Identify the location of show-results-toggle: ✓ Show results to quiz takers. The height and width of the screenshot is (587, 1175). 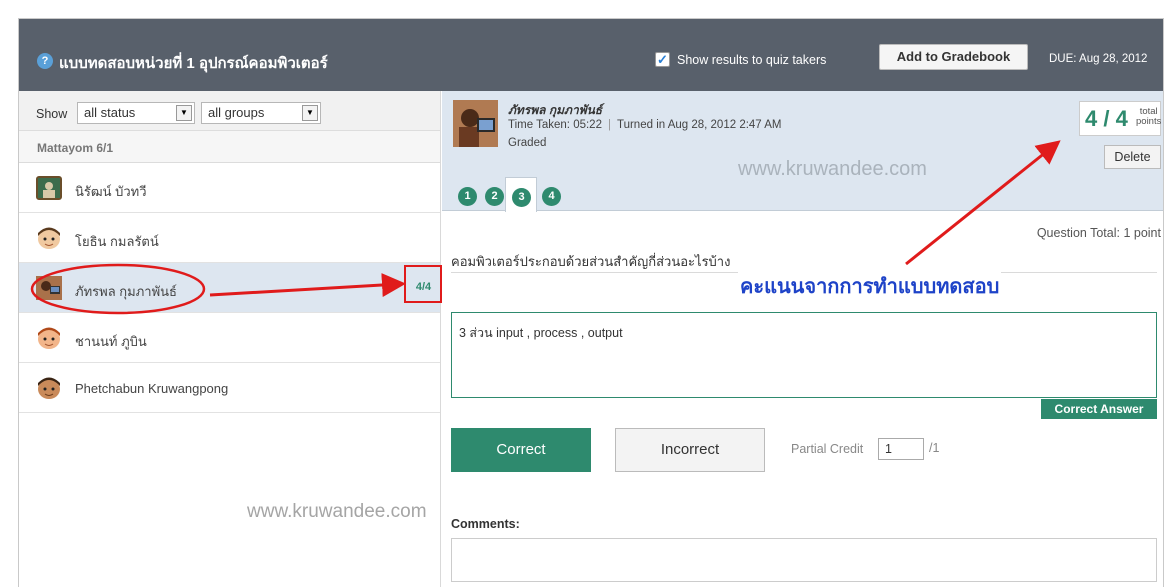
(740, 59).